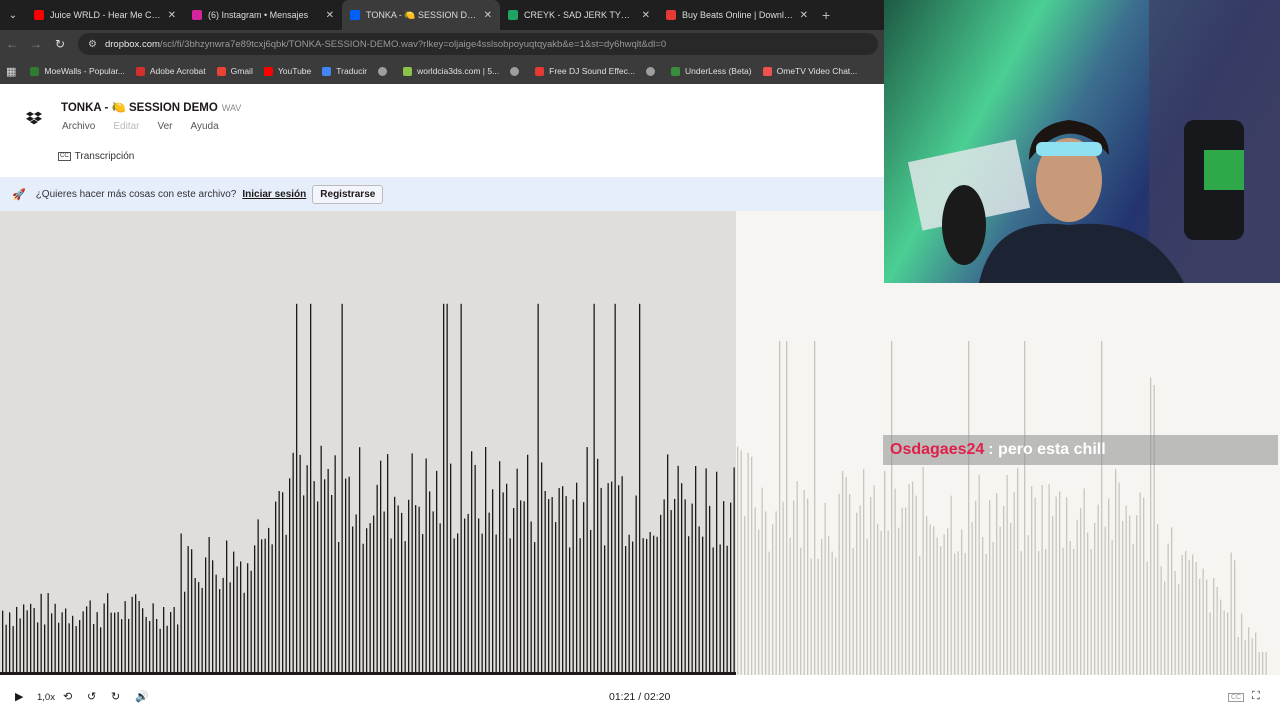 The image size is (1280, 720). I want to click on bookmark-4: Traducir, so click(344, 71).